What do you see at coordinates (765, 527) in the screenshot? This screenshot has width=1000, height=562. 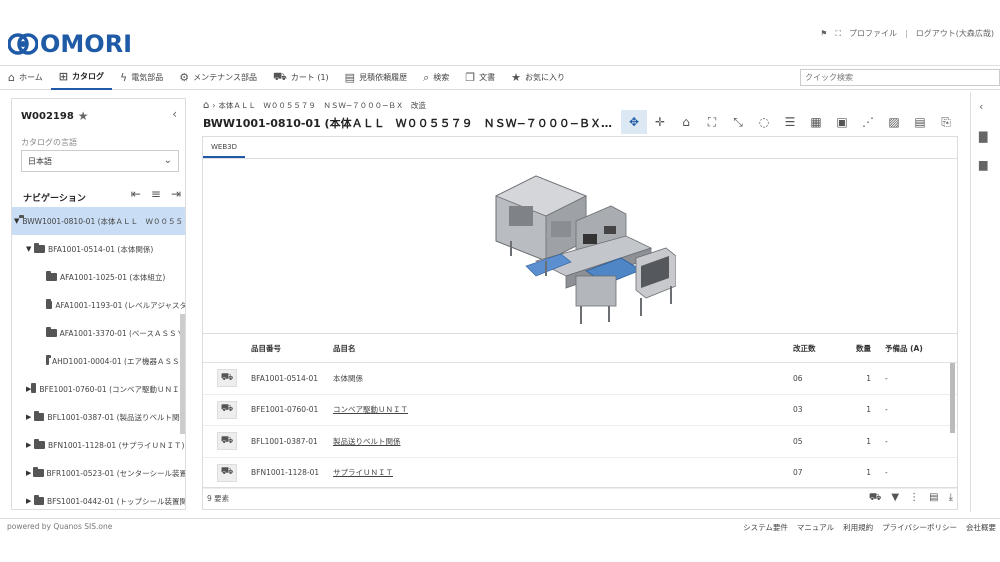 I see `footer-link-system-requirements: システム要件` at bounding box center [765, 527].